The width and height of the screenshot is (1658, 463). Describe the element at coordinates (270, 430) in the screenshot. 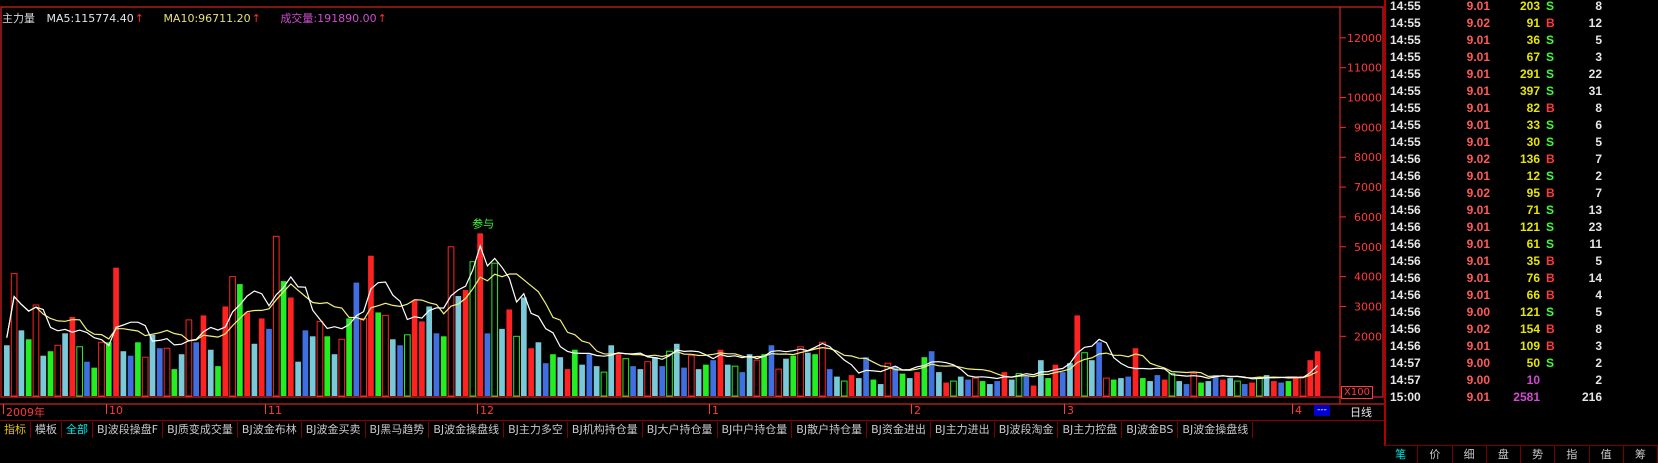

I see `indicator-tab: BJ波金布林` at that location.